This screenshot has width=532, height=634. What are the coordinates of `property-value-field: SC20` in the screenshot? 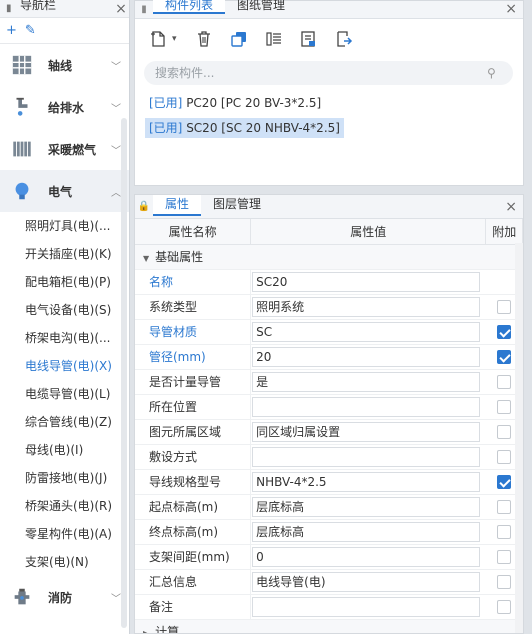 It's located at (366, 281).